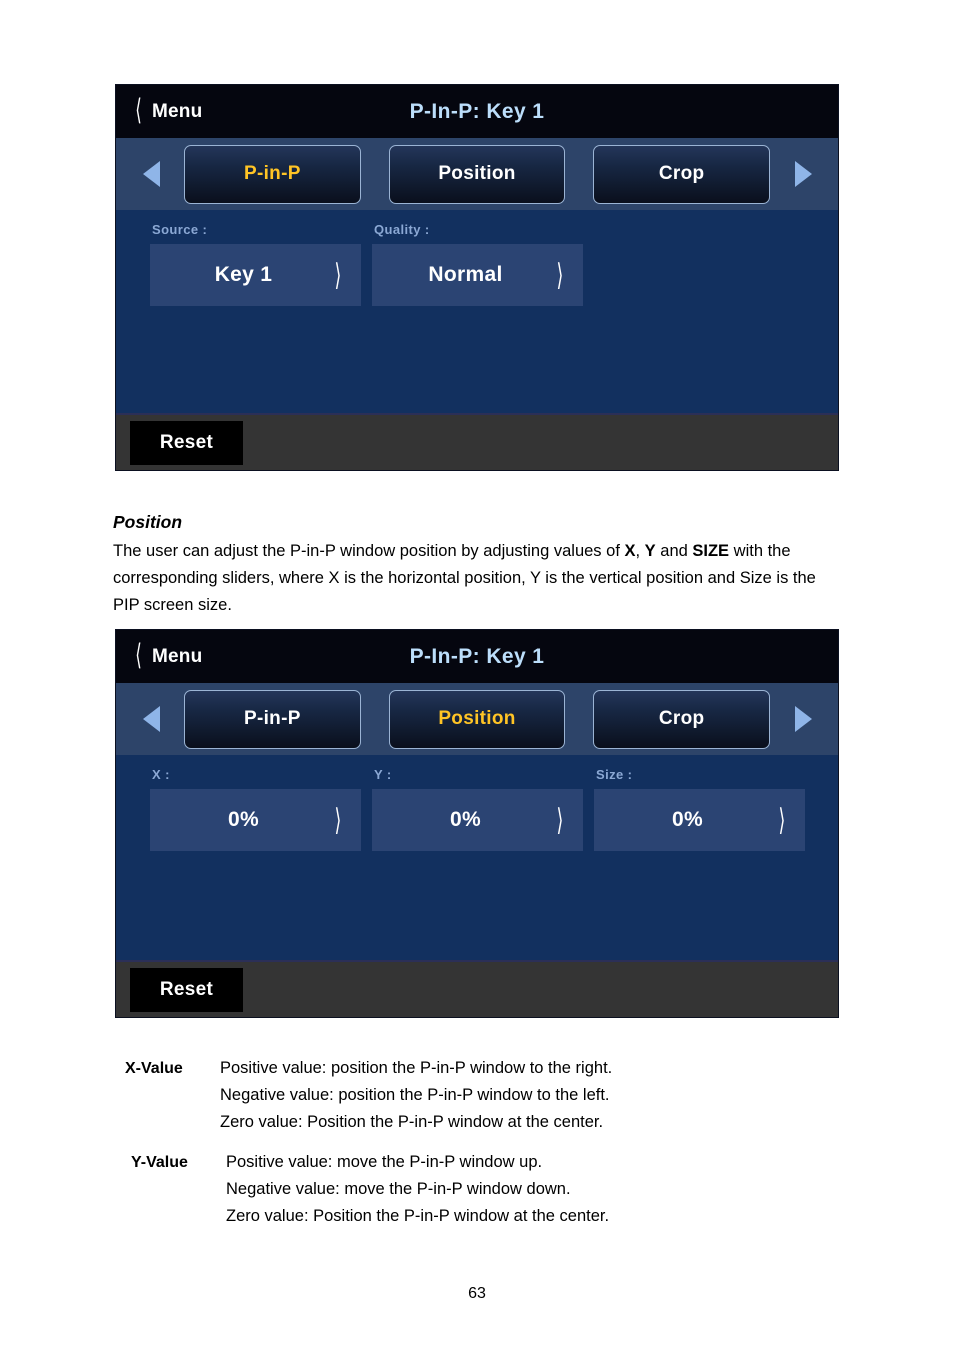 The image size is (954, 1350). Describe the element at coordinates (477, 311) in the screenshot. I see `panel1-content: Source : Key 1 ⟩ Quality : Normal ⟩` at that location.